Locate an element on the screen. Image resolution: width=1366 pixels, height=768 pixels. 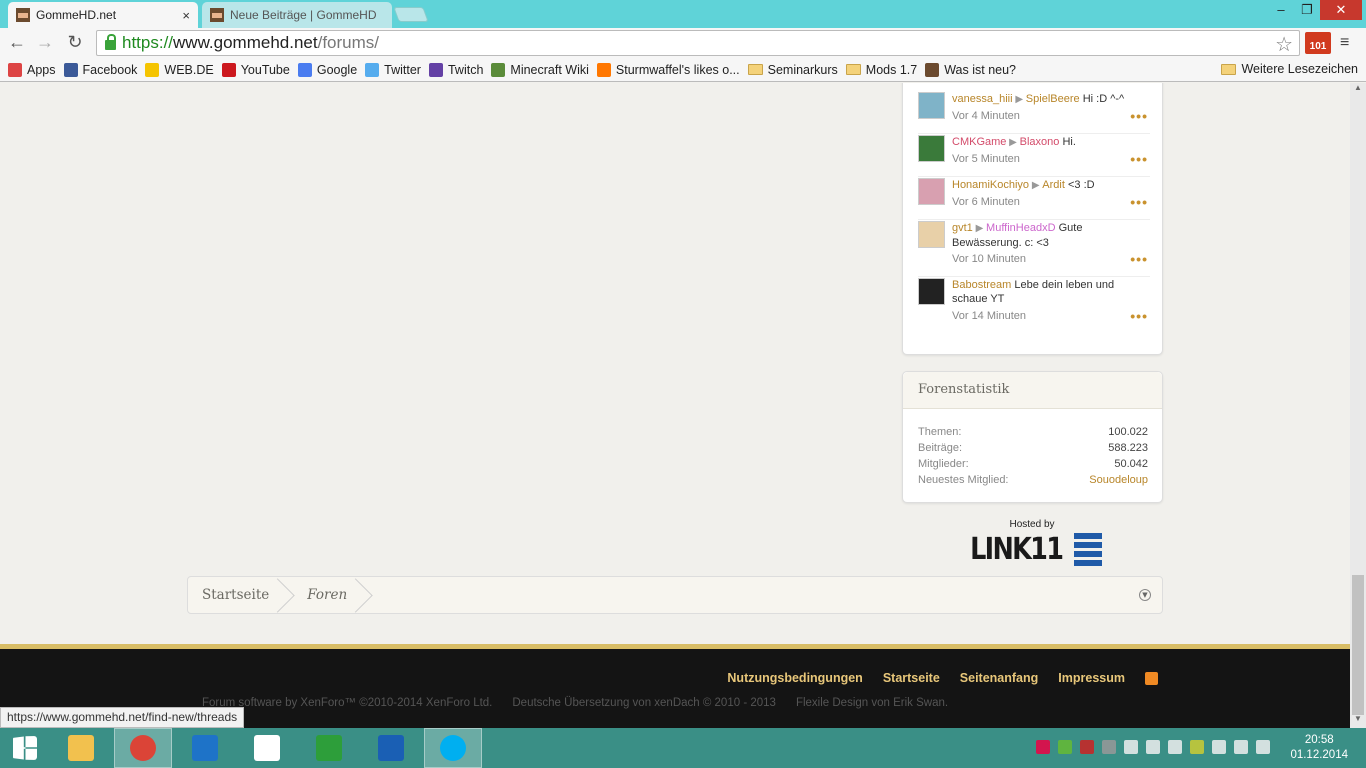
username-link: Babostream is located at coordinates (981, 285).